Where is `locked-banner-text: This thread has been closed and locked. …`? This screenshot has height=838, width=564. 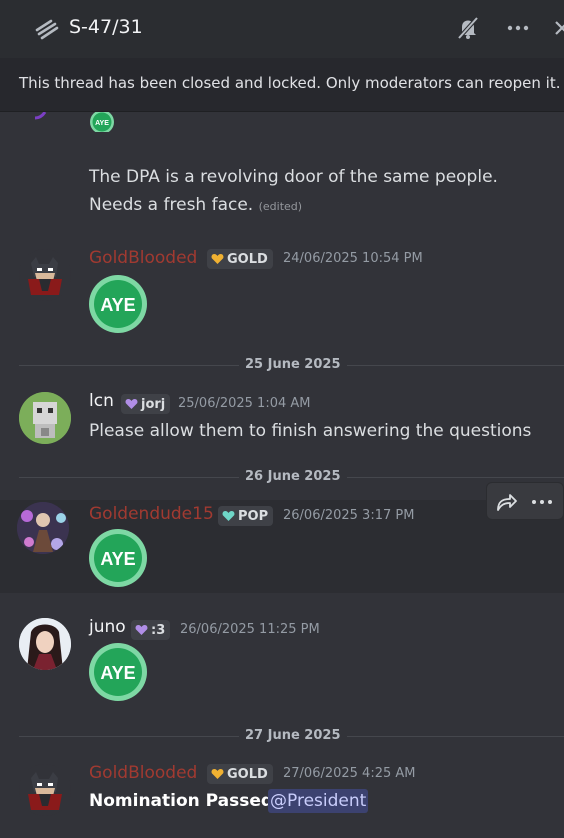 locked-banner-text: This thread has been closed and locked. … is located at coordinates (290, 83).